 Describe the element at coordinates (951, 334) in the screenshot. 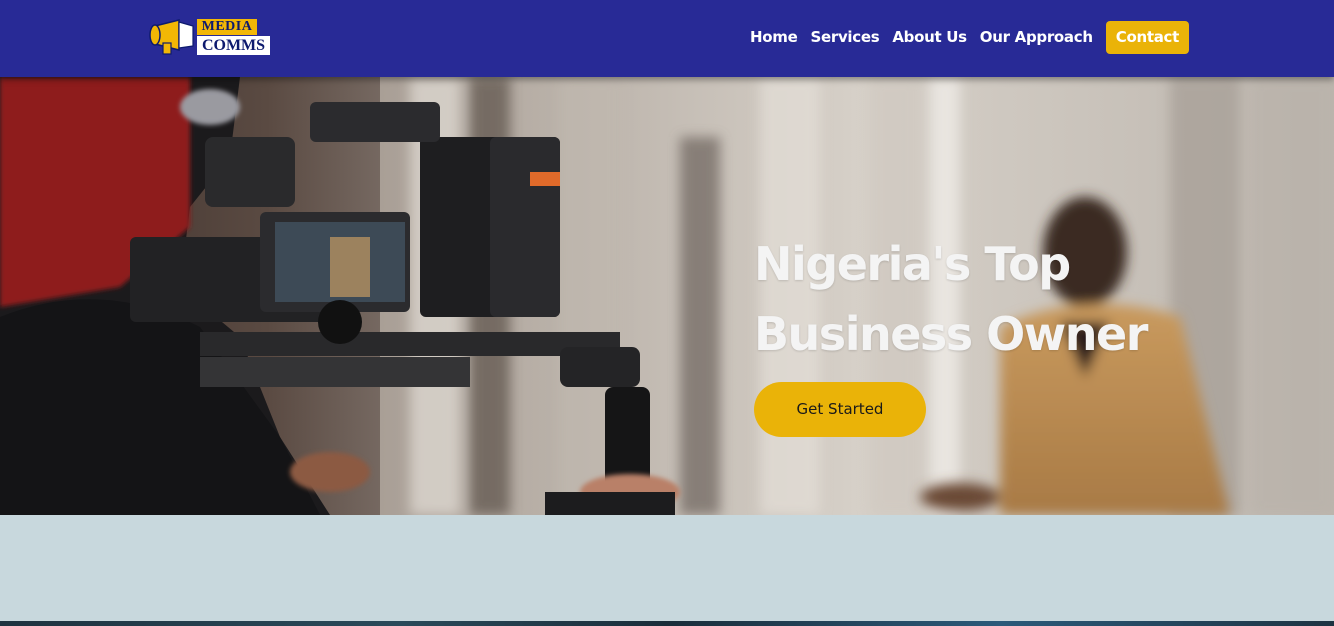

I see `hero-title-line2: Business Owner` at that location.